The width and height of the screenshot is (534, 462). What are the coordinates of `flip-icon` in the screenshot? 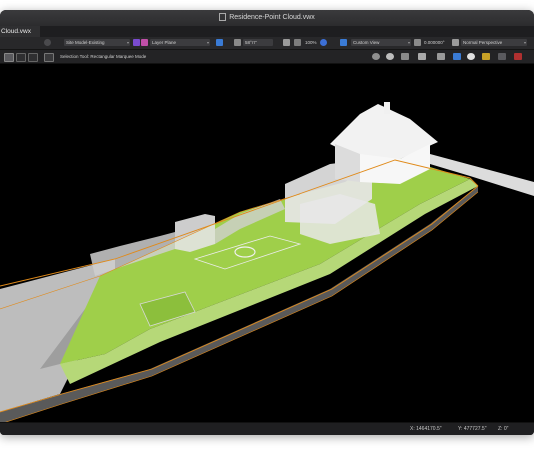 It's located at (422, 56).